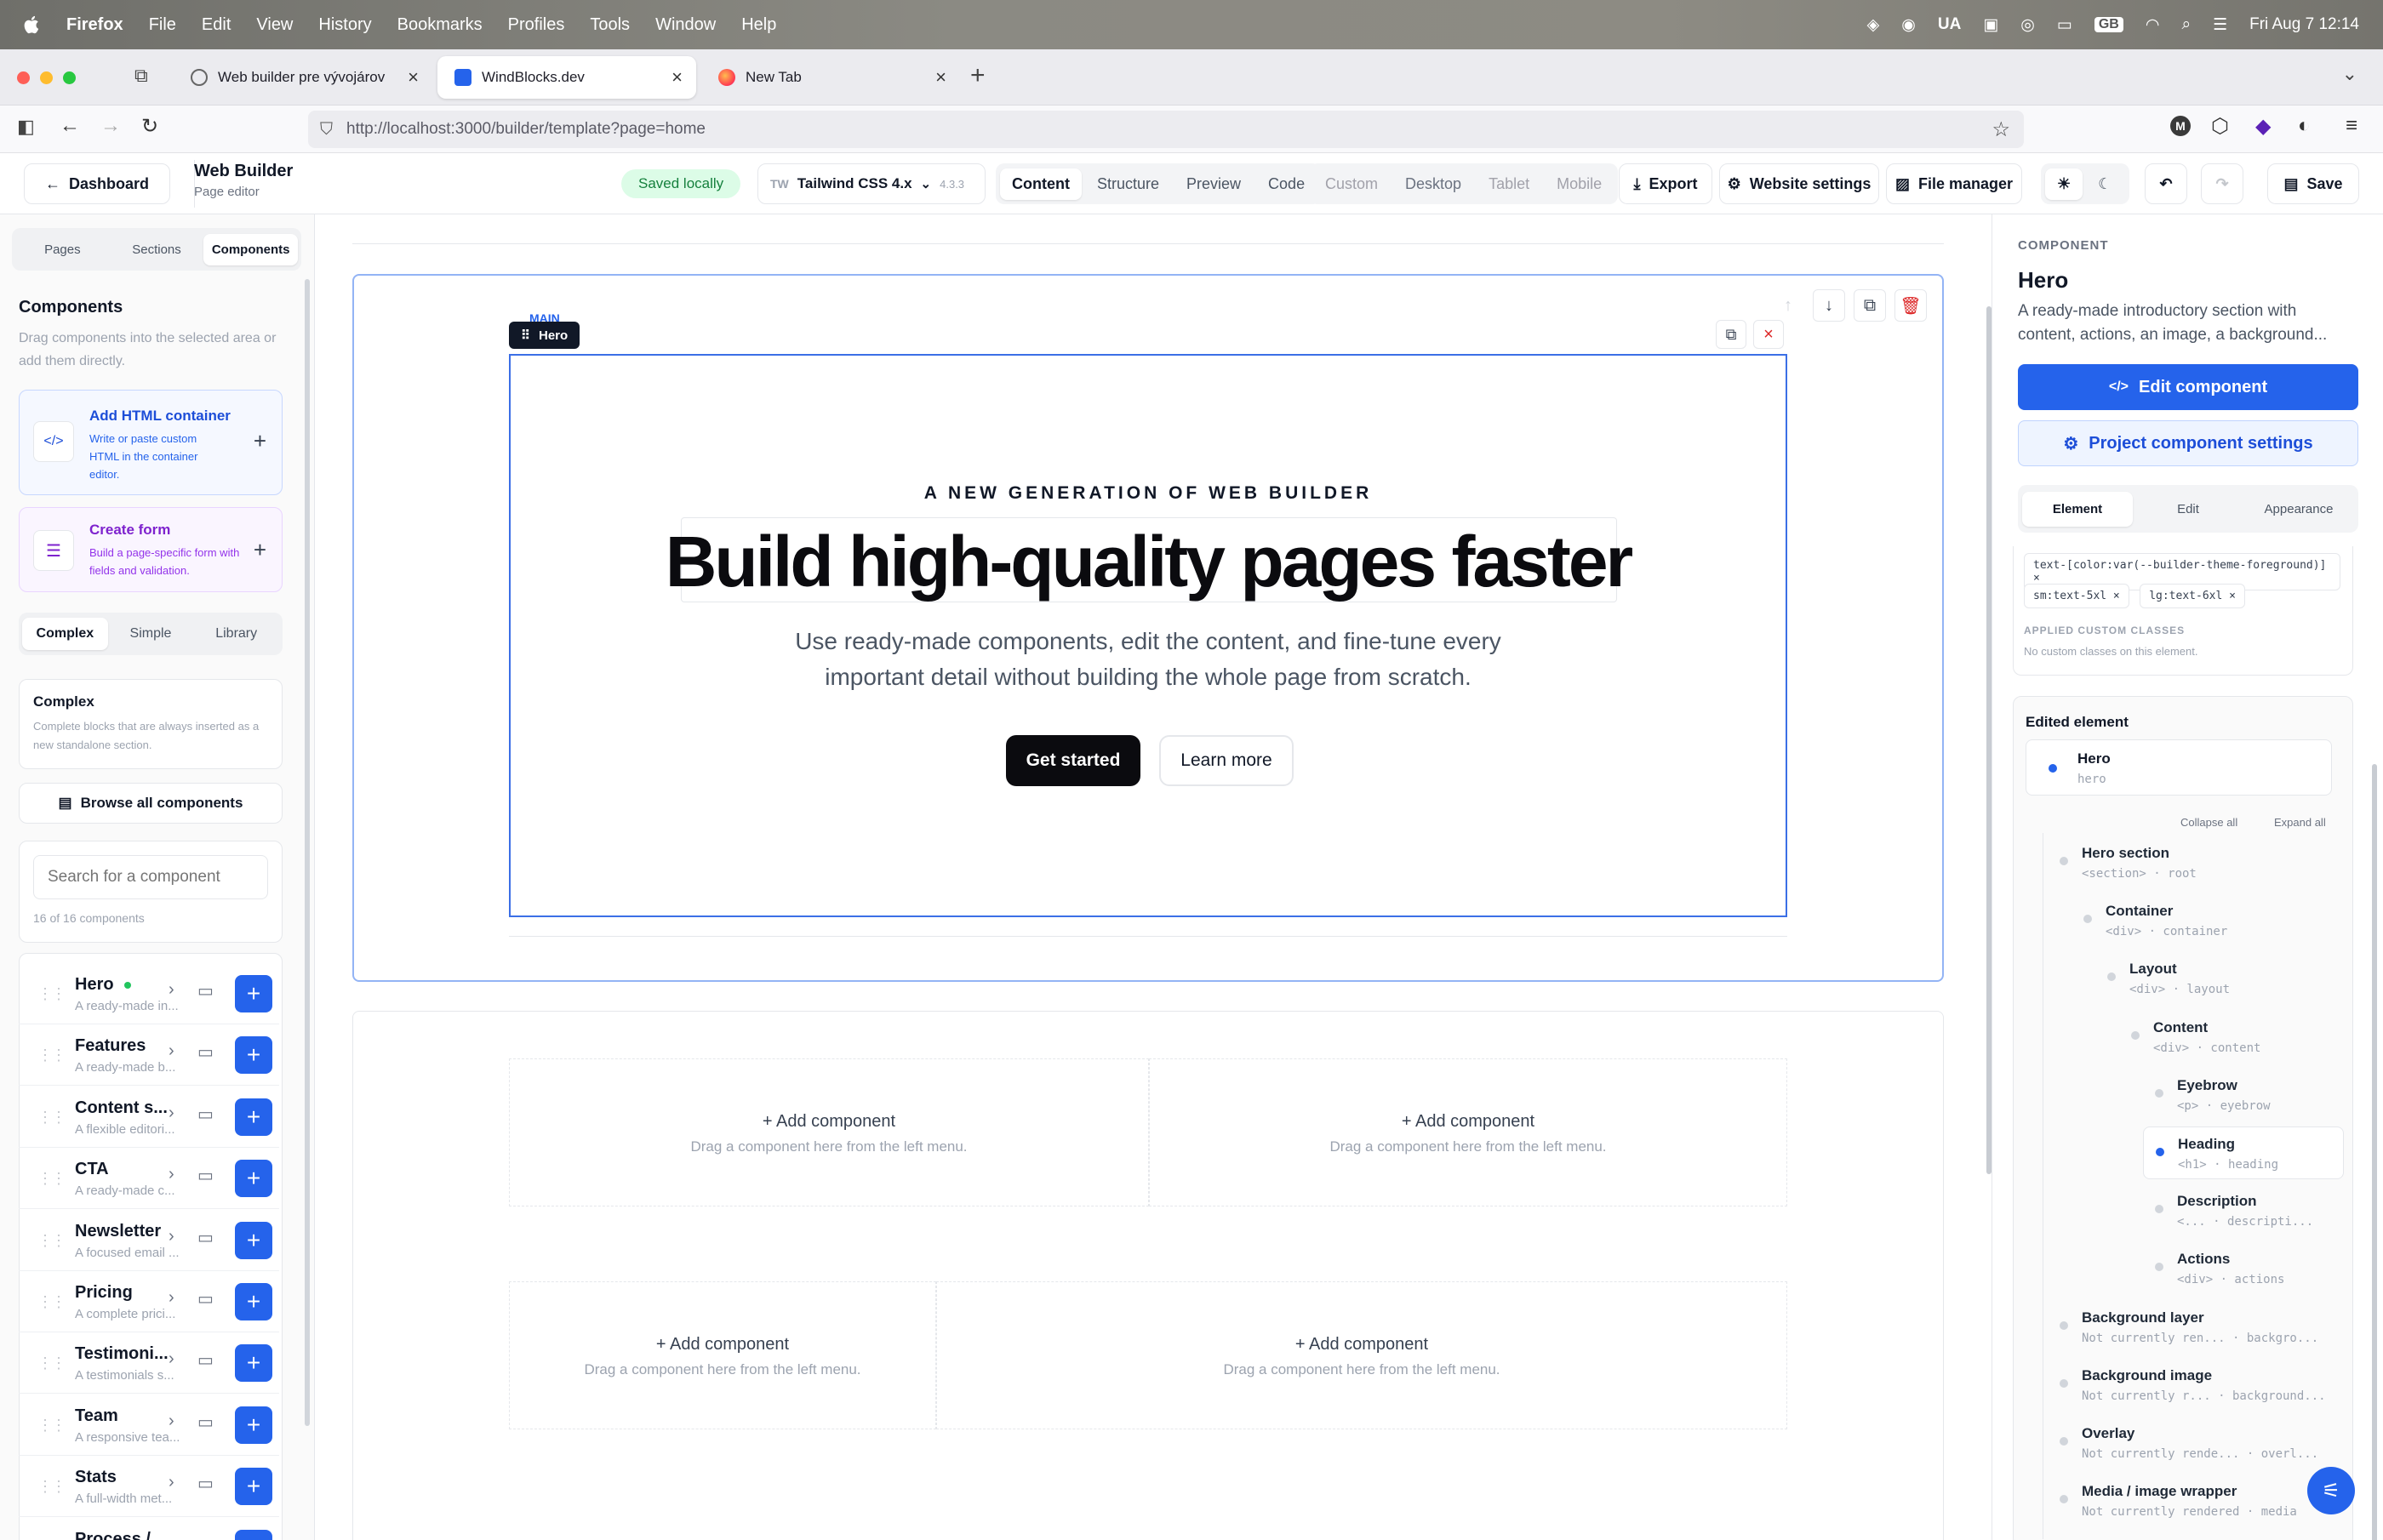  What do you see at coordinates (1908, 25) in the screenshot?
I see `status-sync-icon: ◉` at bounding box center [1908, 25].